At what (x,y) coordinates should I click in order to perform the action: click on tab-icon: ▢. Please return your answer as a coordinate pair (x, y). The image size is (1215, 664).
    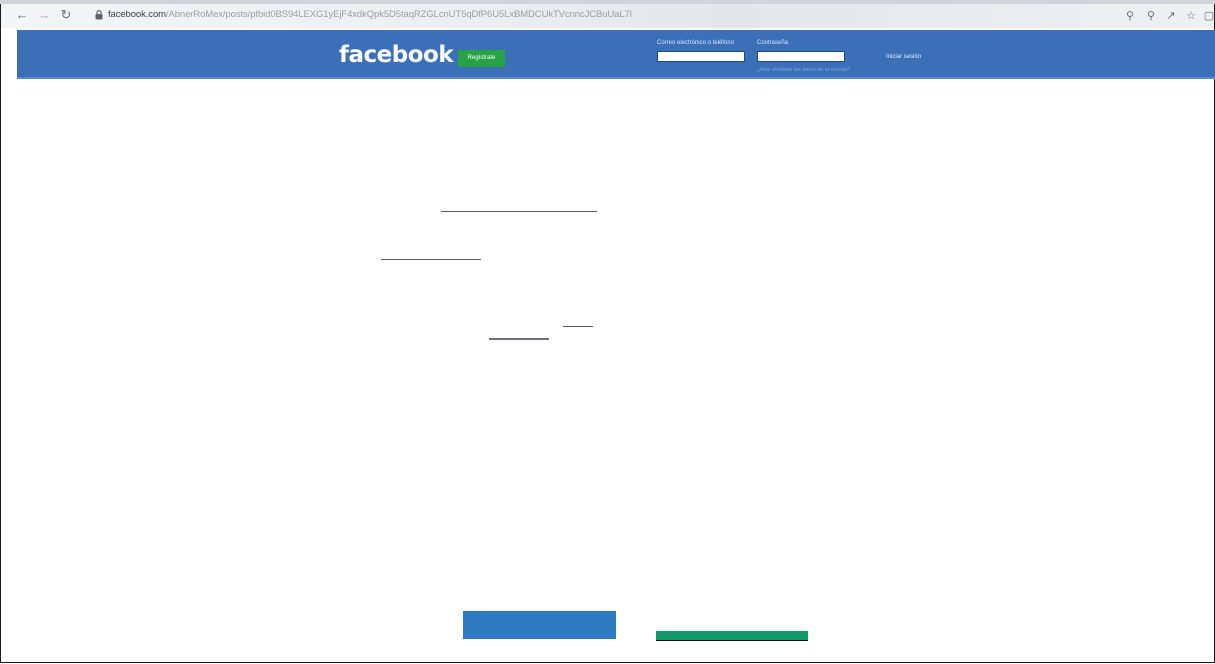
    Looking at the image, I should click on (1208, 16).